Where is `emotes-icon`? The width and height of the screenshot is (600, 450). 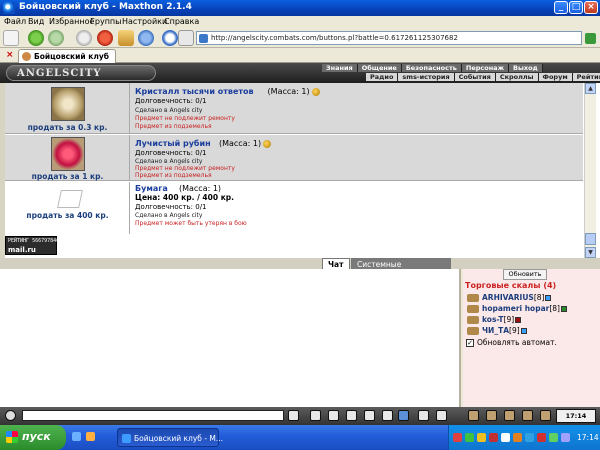
emotes-icon is located at coordinates (387, 415).